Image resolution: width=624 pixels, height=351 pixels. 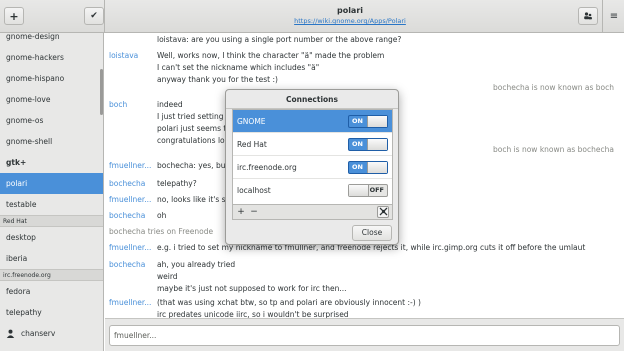 I want to click on connections-toolbar: + −, so click(x=312, y=212).